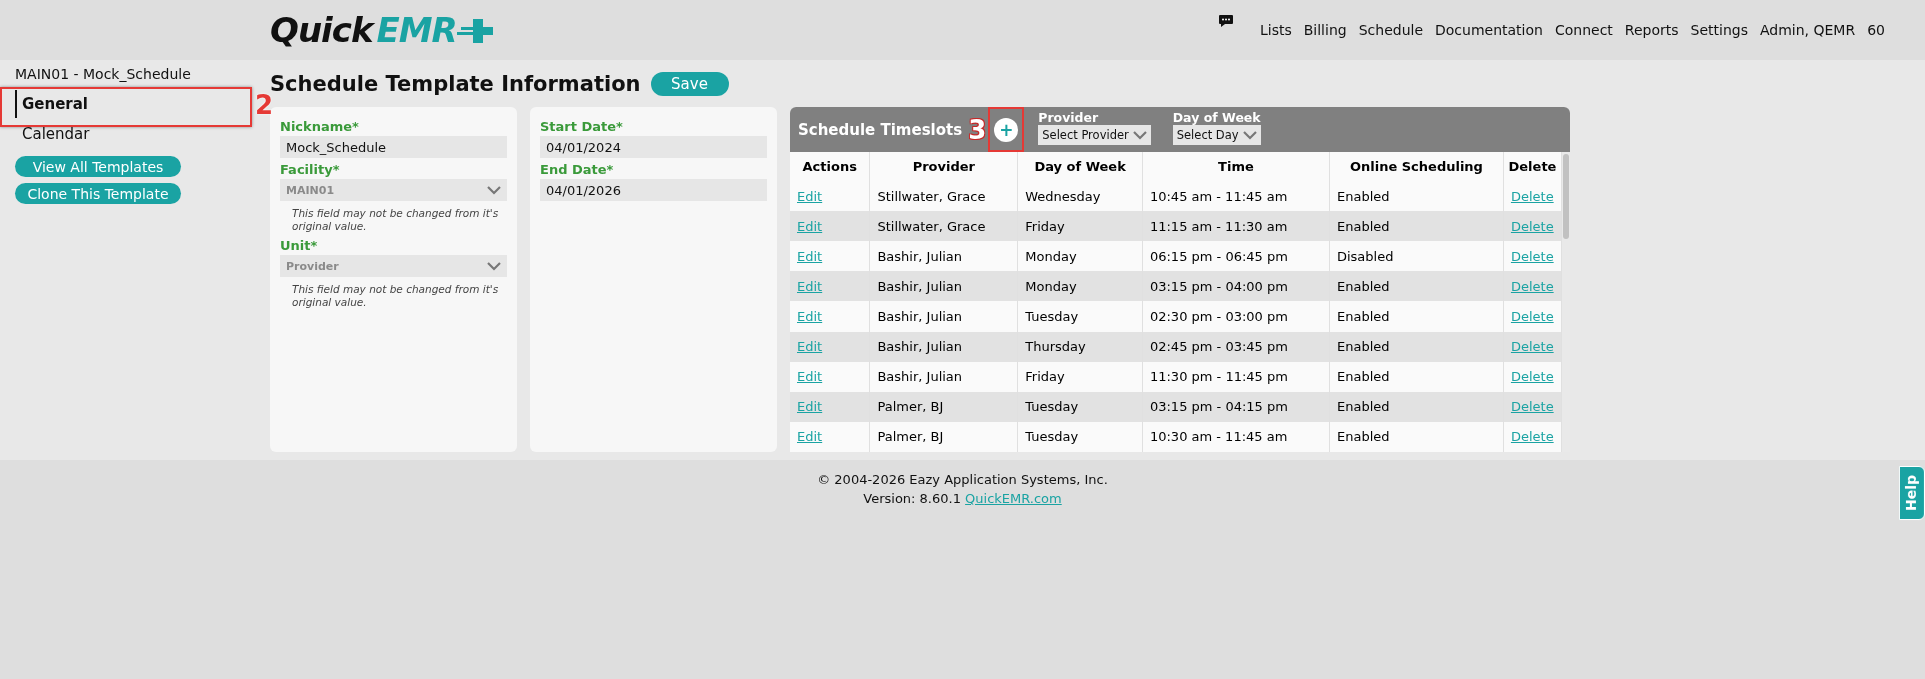 The image size is (1925, 679). I want to click on website-link: QuickEMR.com, so click(1013, 498).